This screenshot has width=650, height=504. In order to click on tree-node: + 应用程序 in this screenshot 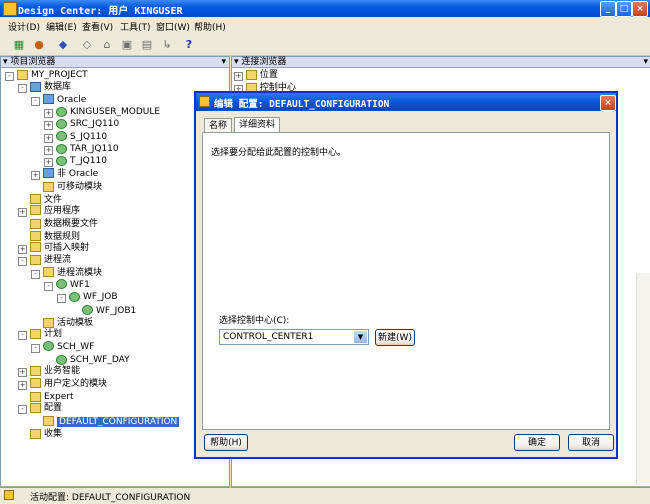, I will do `click(49, 211)`.